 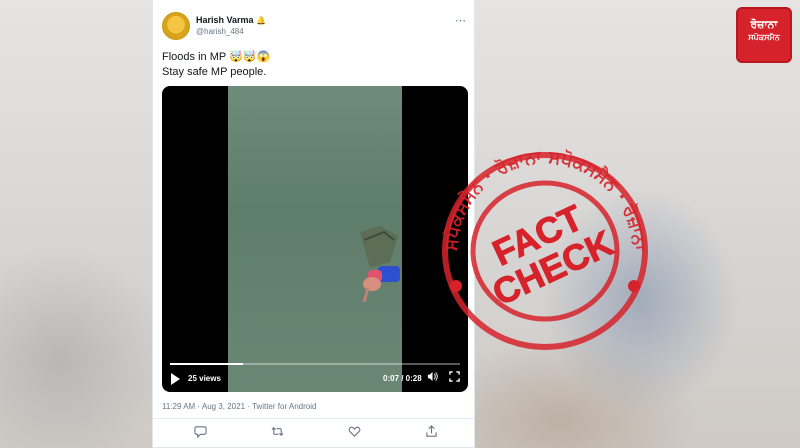 I want to click on retweet-icon, so click(x=277, y=433).